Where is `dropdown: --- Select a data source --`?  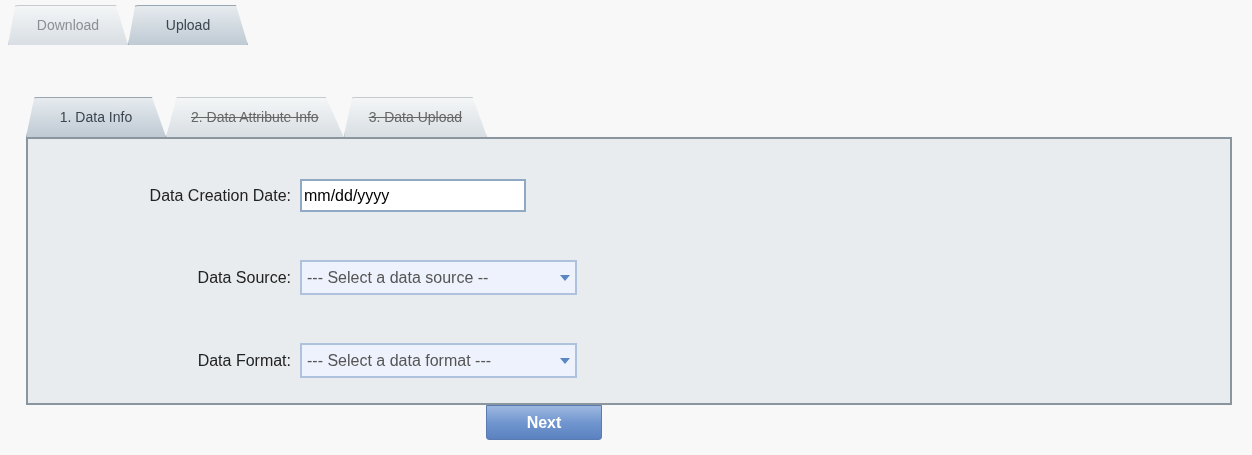
dropdown: --- Select a data source -- is located at coordinates (438, 277).